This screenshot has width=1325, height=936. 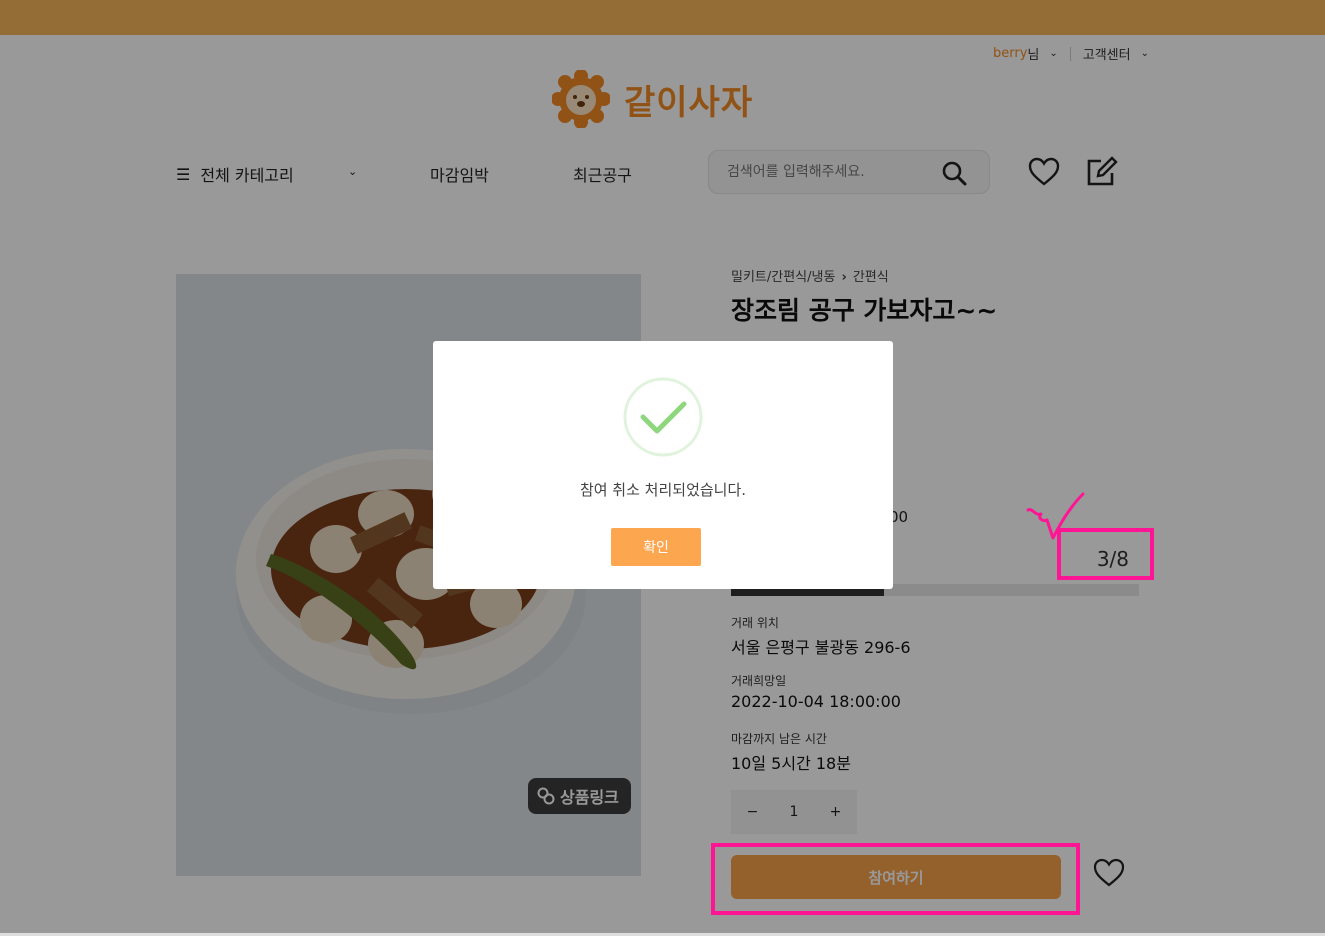 I want to click on dialog-message: 참여 취소 처리되었습니다., so click(x=663, y=490).